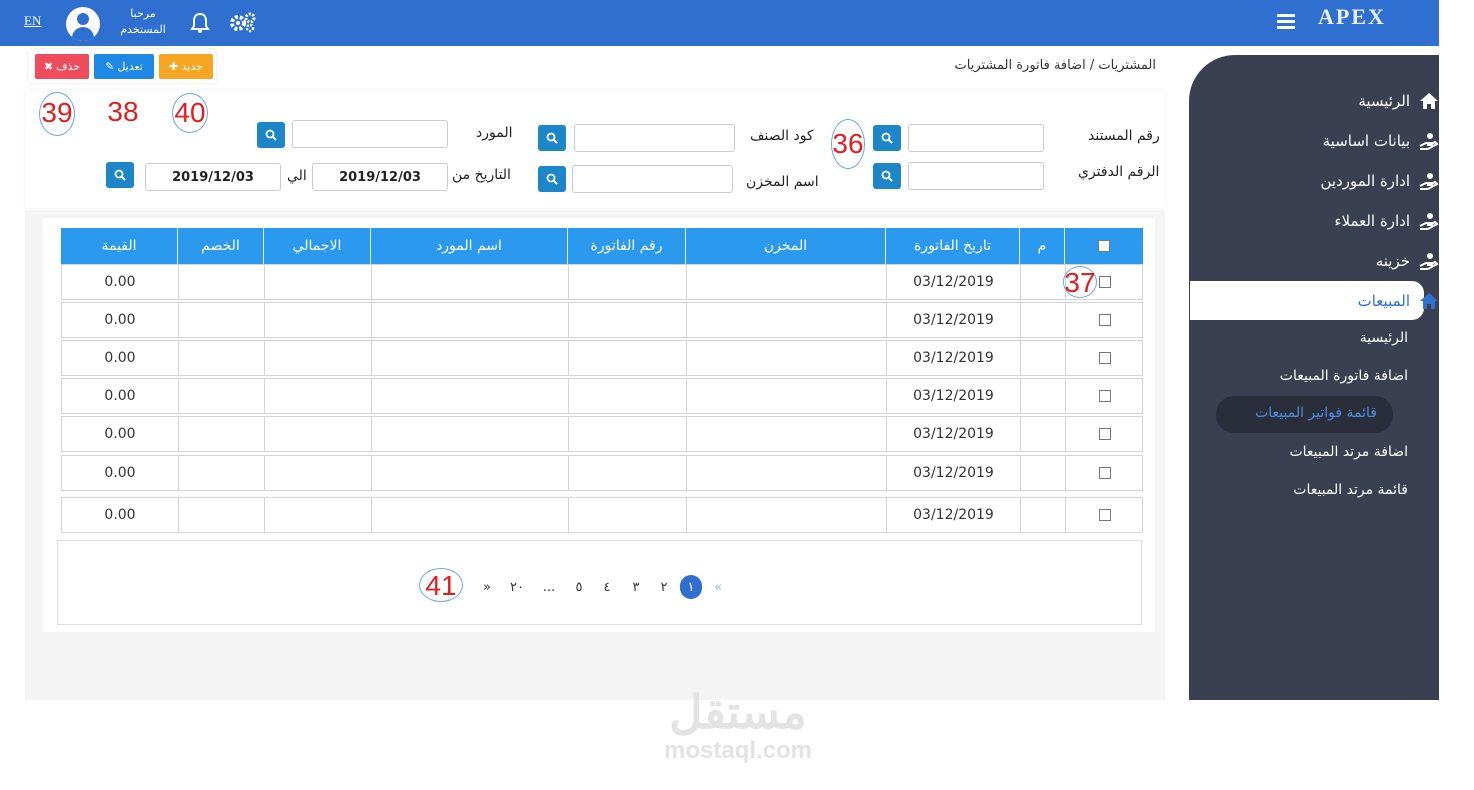 This screenshot has width=1474, height=790. Describe the element at coordinates (1352, 16) in the screenshot. I see `app-logo: APEX` at that location.